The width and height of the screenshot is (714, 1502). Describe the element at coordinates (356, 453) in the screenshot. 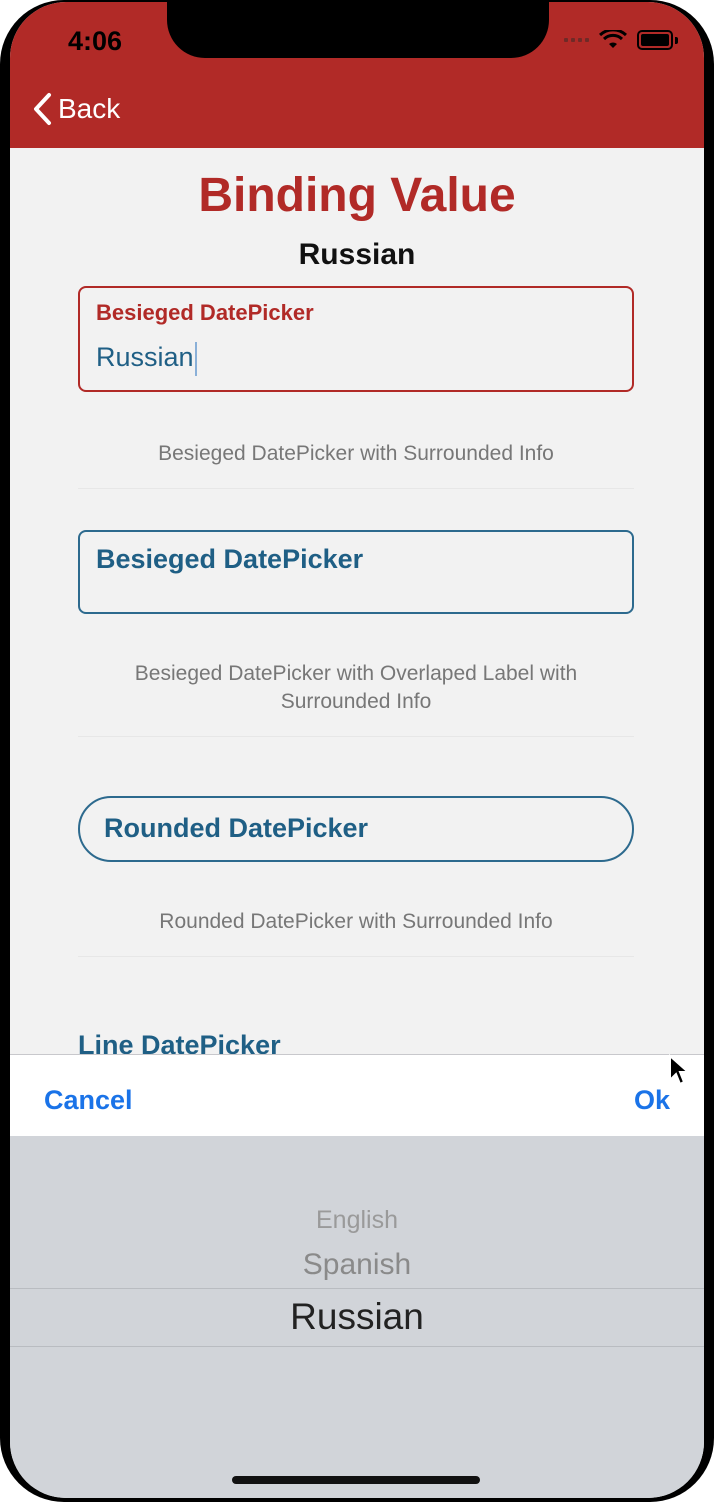

I see `field-info: Besieged DatePicker with Surrounded Info` at that location.